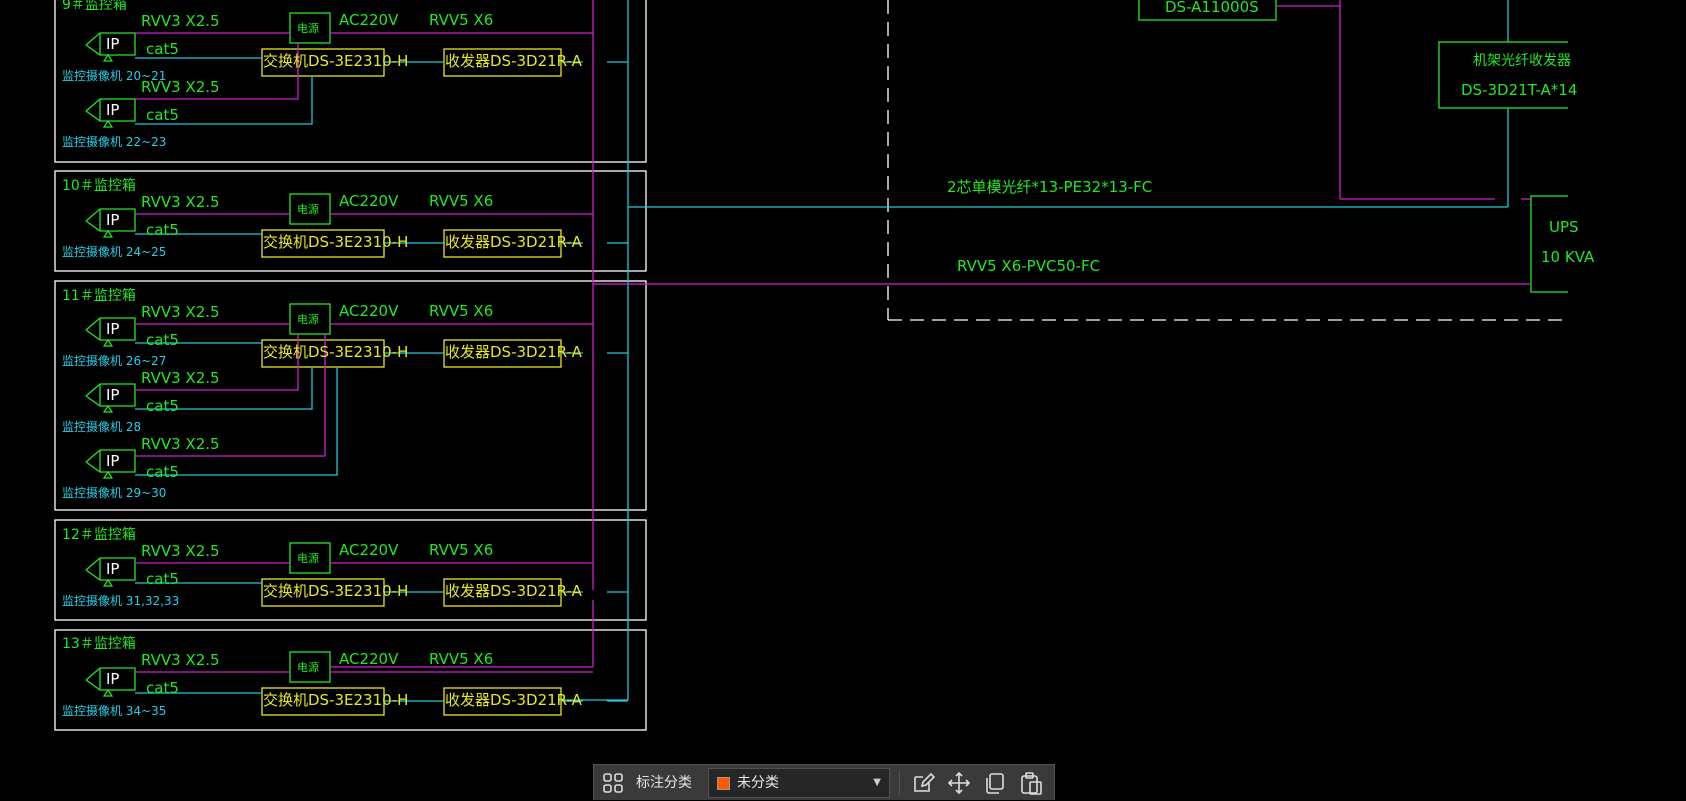 This screenshot has height=801, width=1686. I want to click on camera-caption: 监控摄像机 29~30, so click(114, 493).